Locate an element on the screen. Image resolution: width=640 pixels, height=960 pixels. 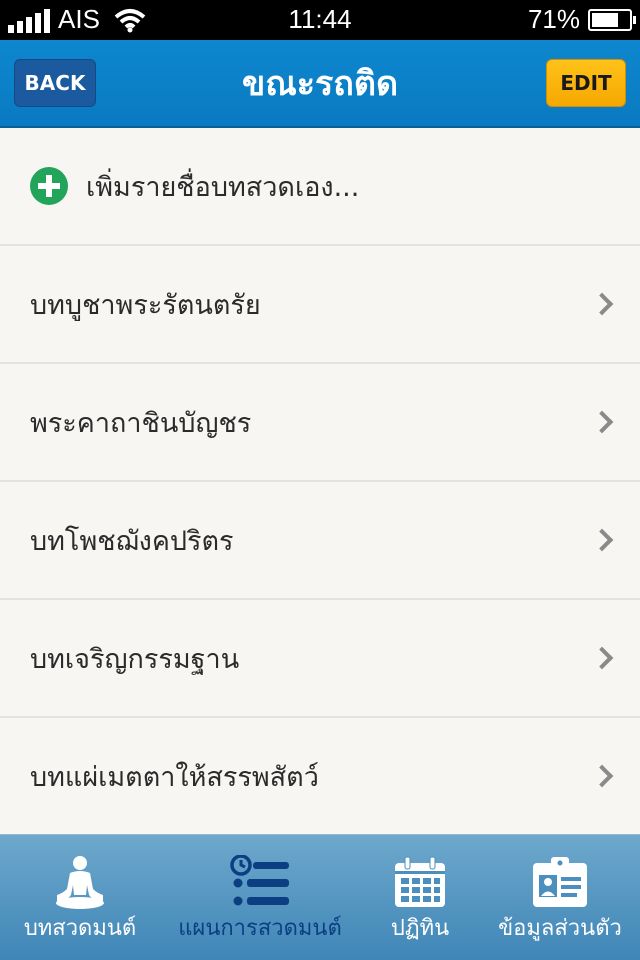
edit-button: EDIT is located at coordinates (586, 83).